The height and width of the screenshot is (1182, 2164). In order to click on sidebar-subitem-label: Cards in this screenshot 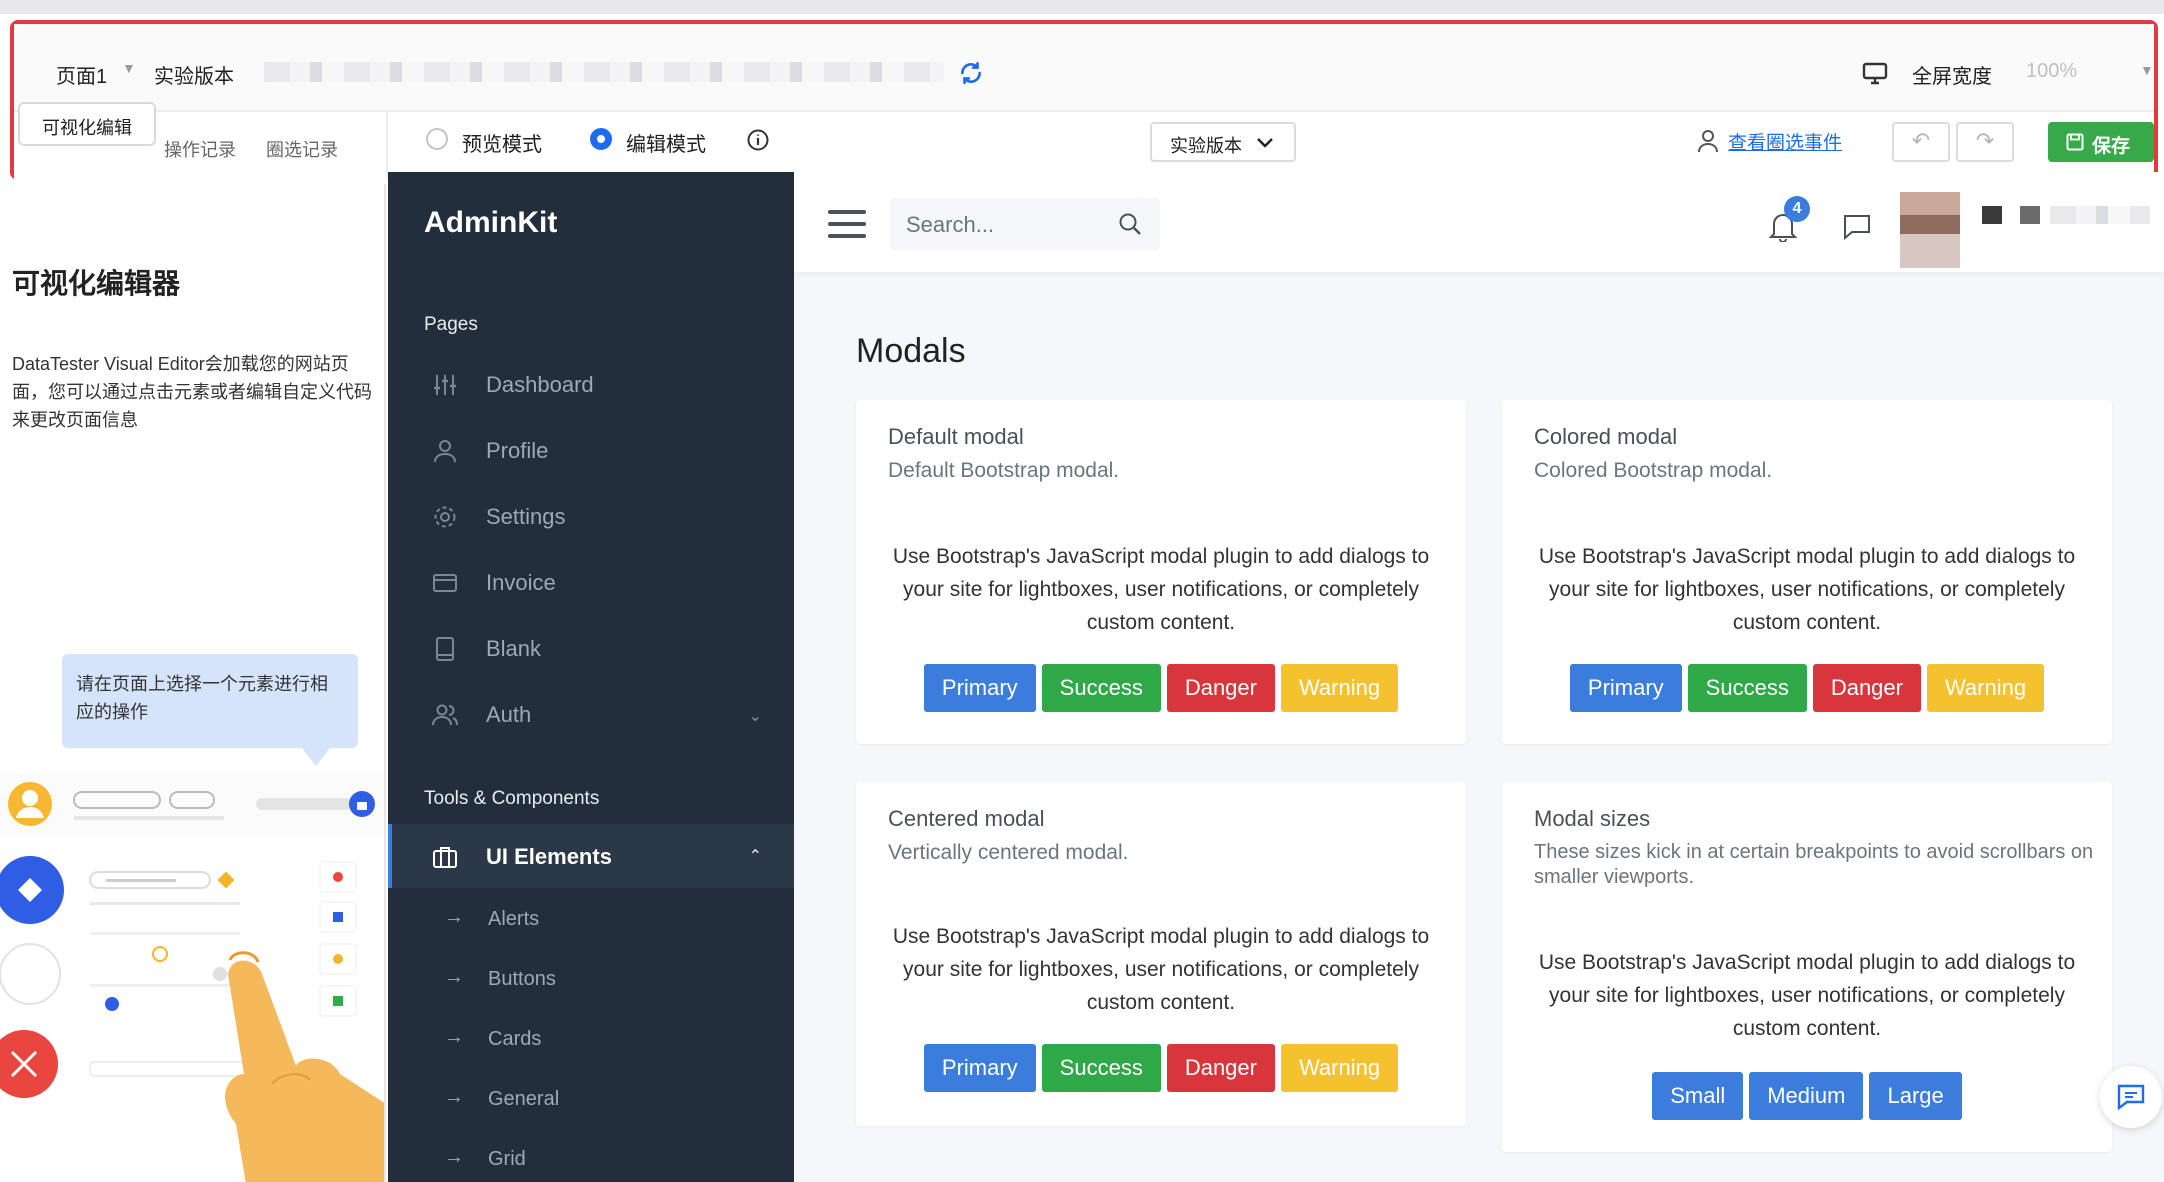, I will do `click(515, 1039)`.